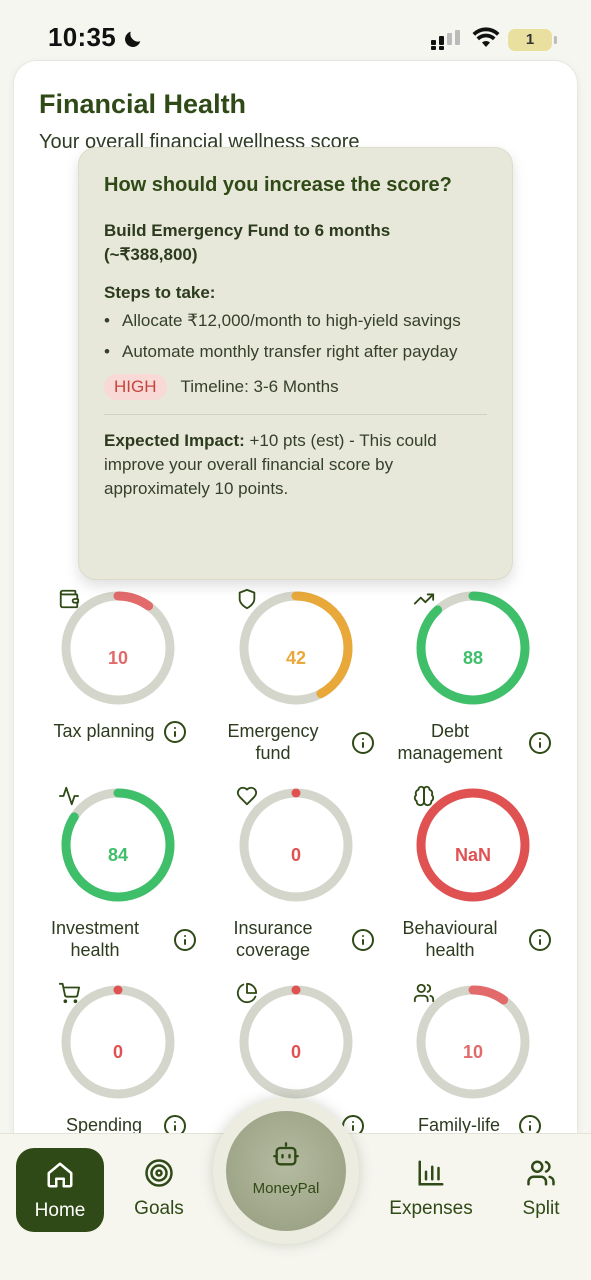 The image size is (591, 1280). Describe the element at coordinates (69, 599) in the screenshot. I see `wallet-icon` at that location.